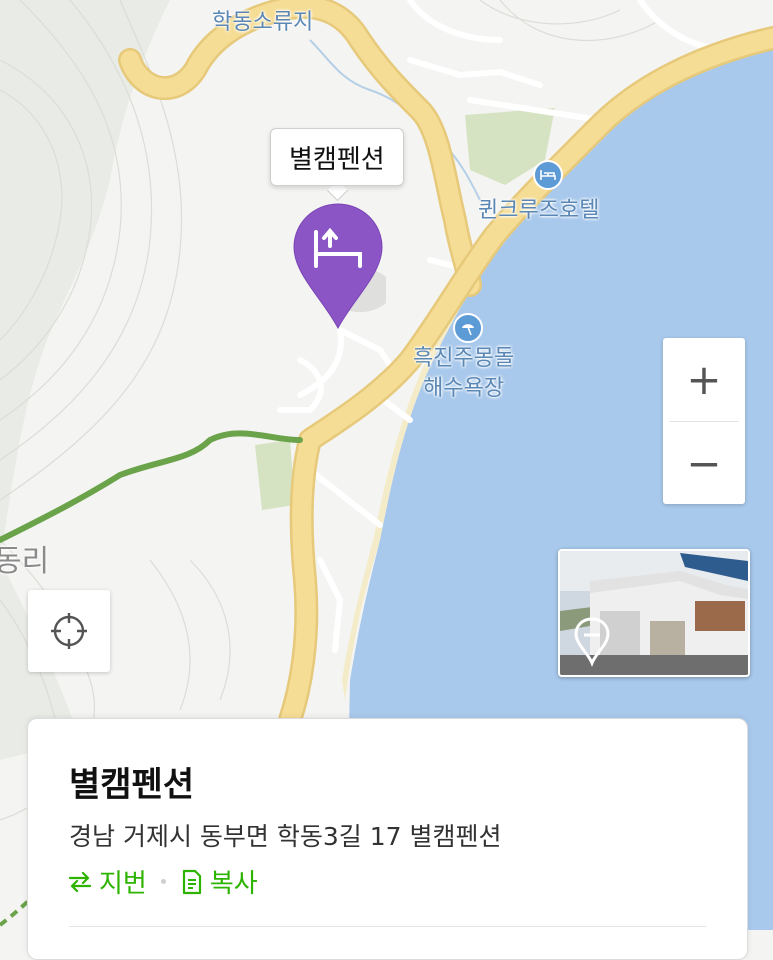 This screenshot has height=960, width=773. Describe the element at coordinates (132, 785) in the screenshot. I see `place-title: 별캠펜션` at that location.